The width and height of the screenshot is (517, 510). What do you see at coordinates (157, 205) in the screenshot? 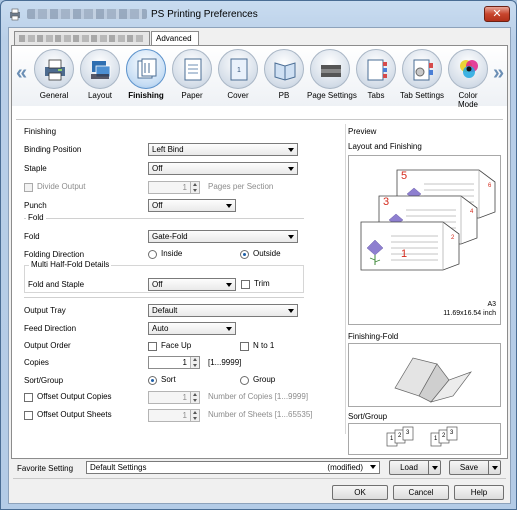
I see `punch-value: Off` at bounding box center [157, 205].